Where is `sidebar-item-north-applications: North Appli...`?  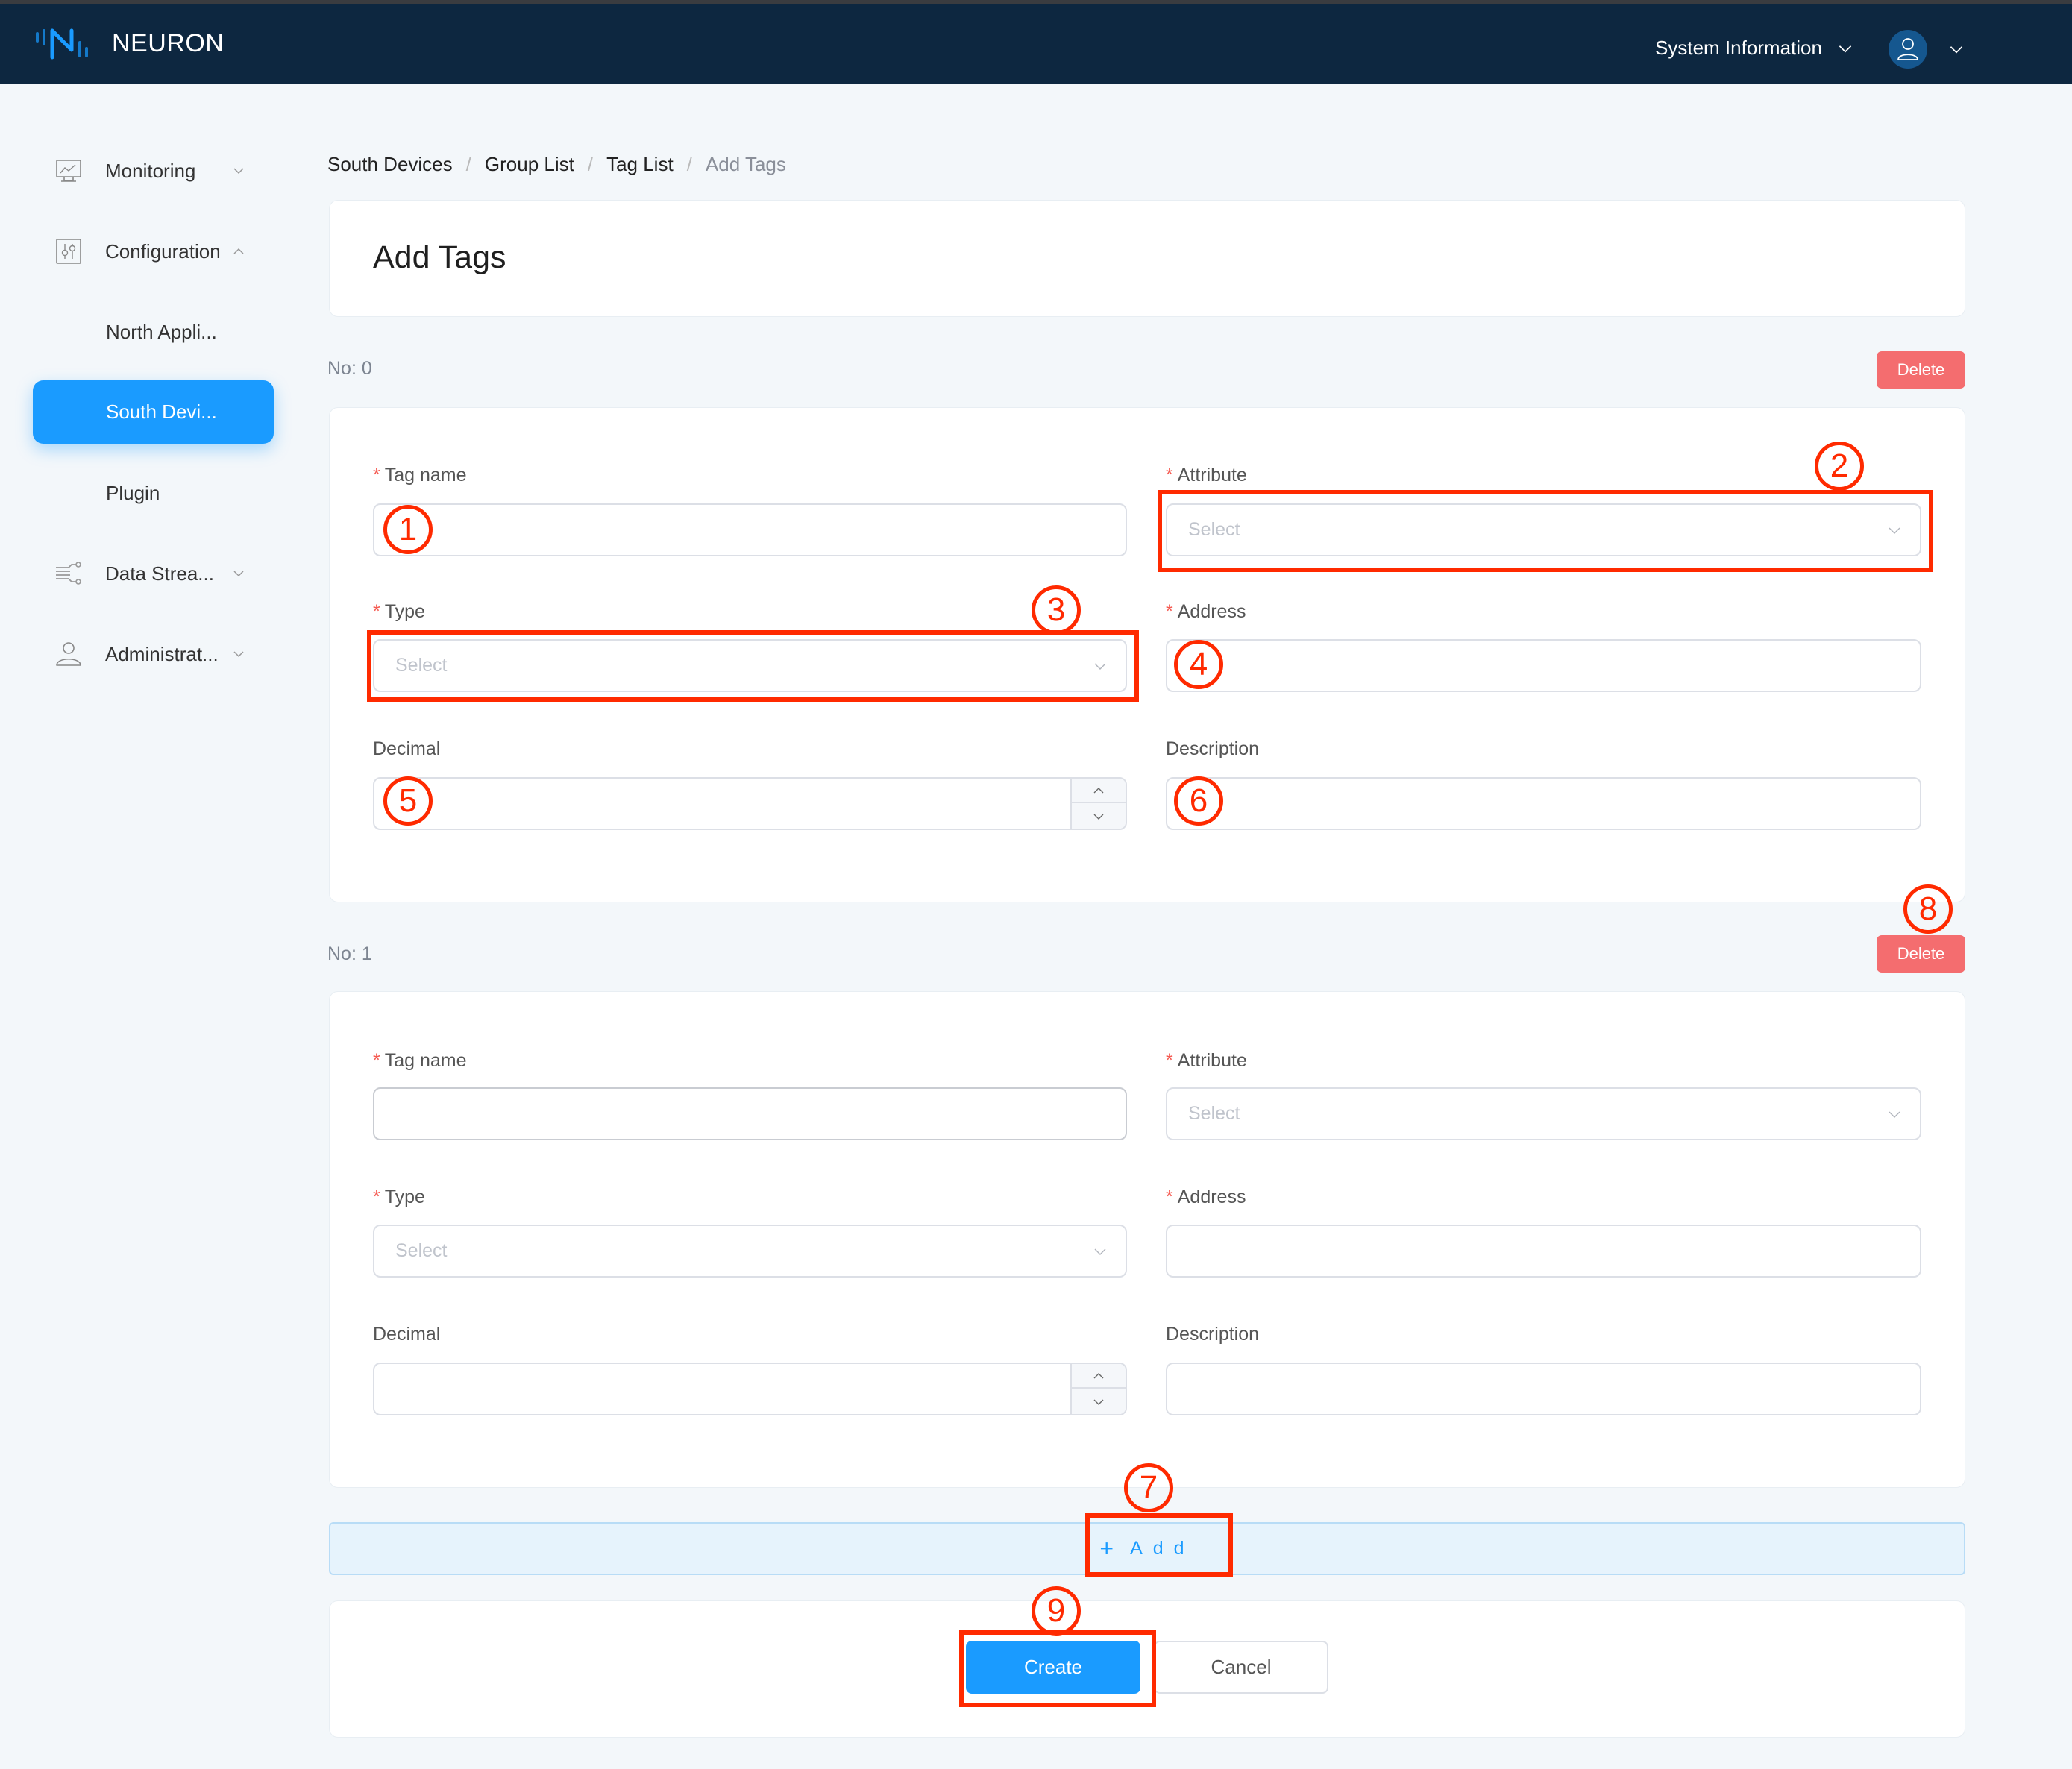
sidebar-item-north-applications: North Appli... is located at coordinates (149, 332).